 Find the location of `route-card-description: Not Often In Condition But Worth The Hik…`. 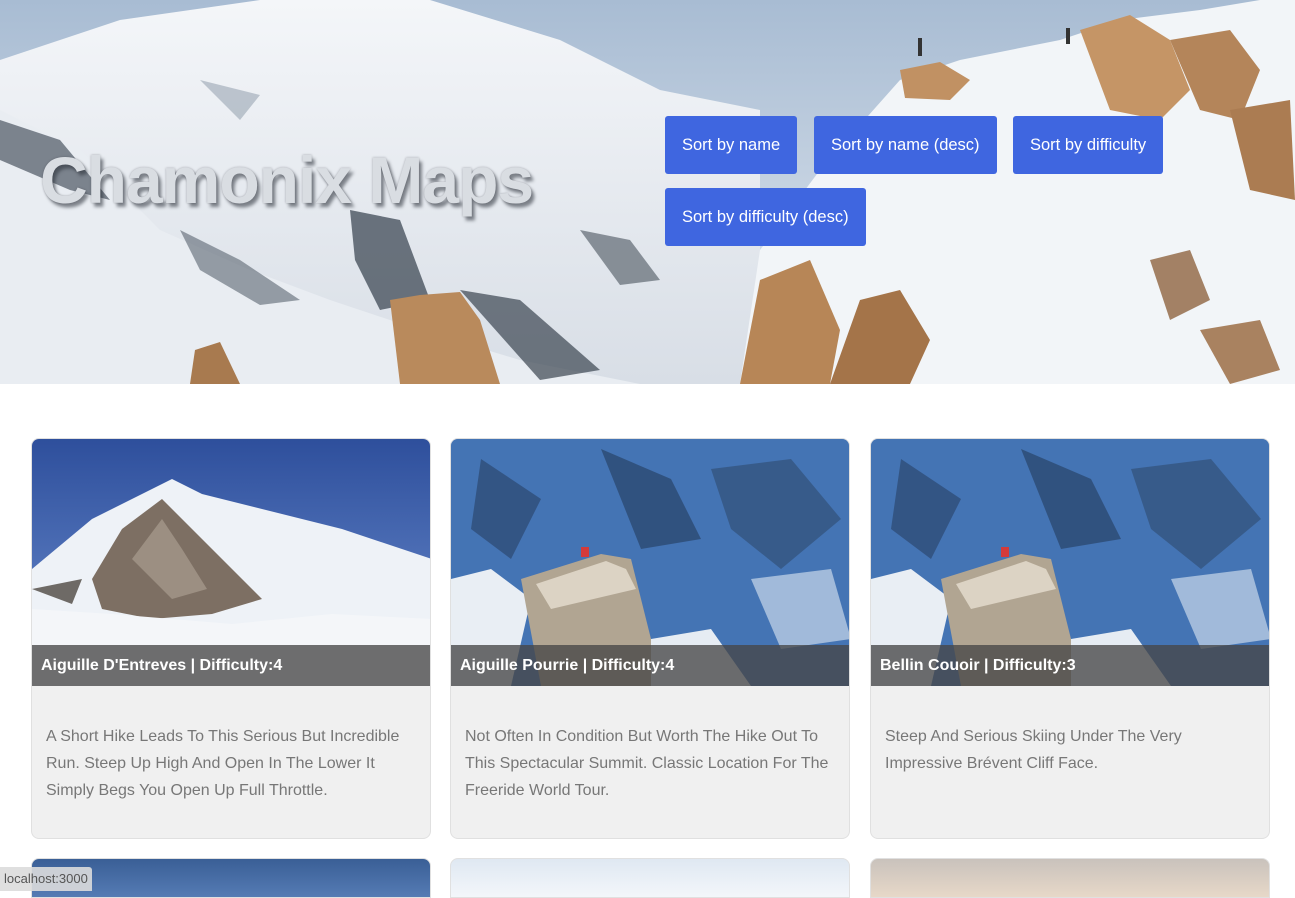

route-card-description: Not Often In Condition But Worth The Hik… is located at coordinates (647, 763).